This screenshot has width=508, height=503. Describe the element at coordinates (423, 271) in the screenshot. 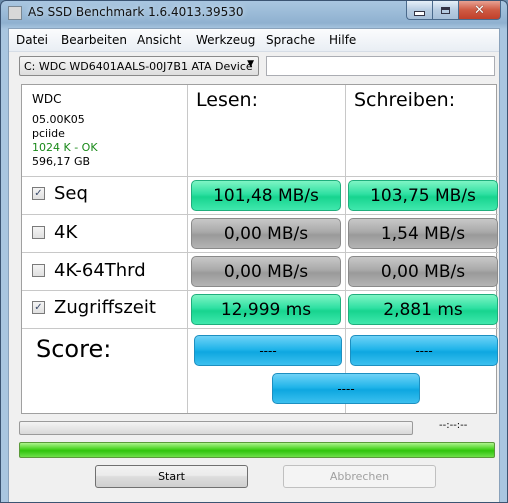

I see `4k64-write-result: 0,00 MB/s` at that location.